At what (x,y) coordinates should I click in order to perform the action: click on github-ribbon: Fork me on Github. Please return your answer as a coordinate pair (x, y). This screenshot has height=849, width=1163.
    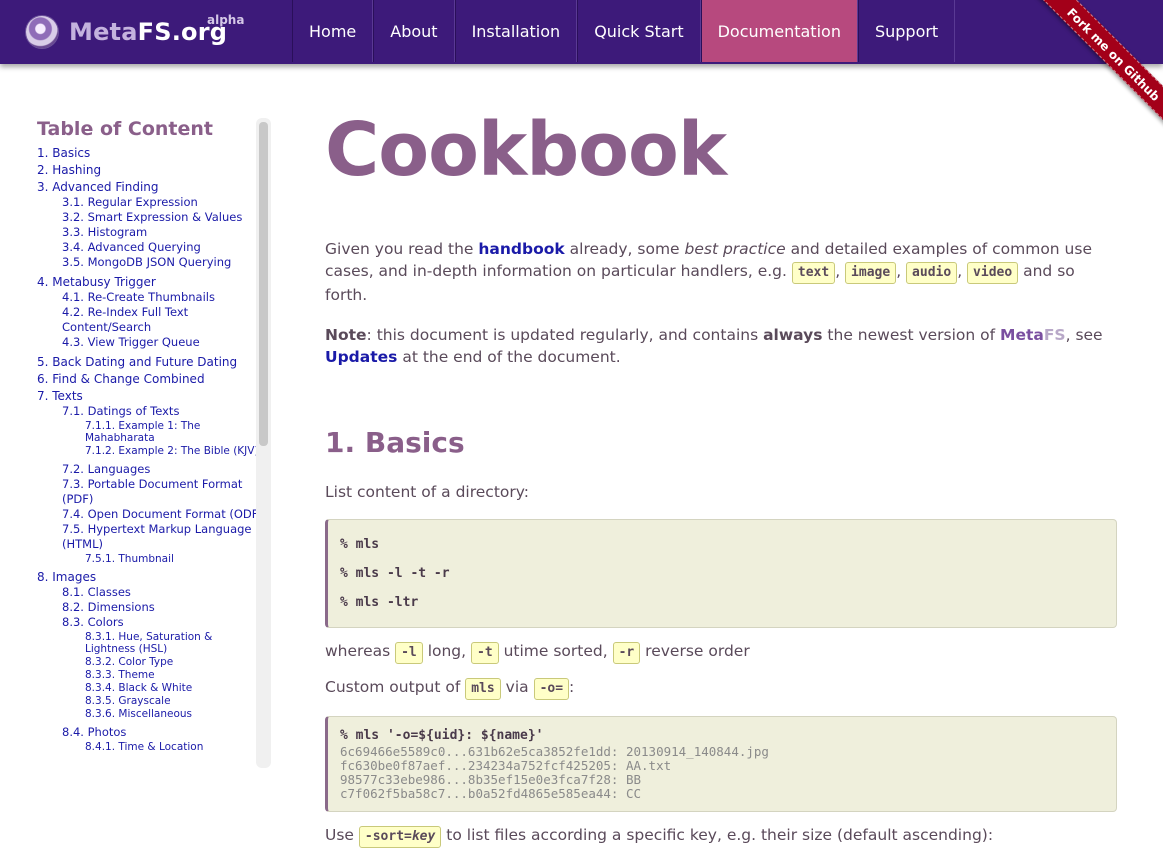
    Looking at the image, I should click on (1093, 70).